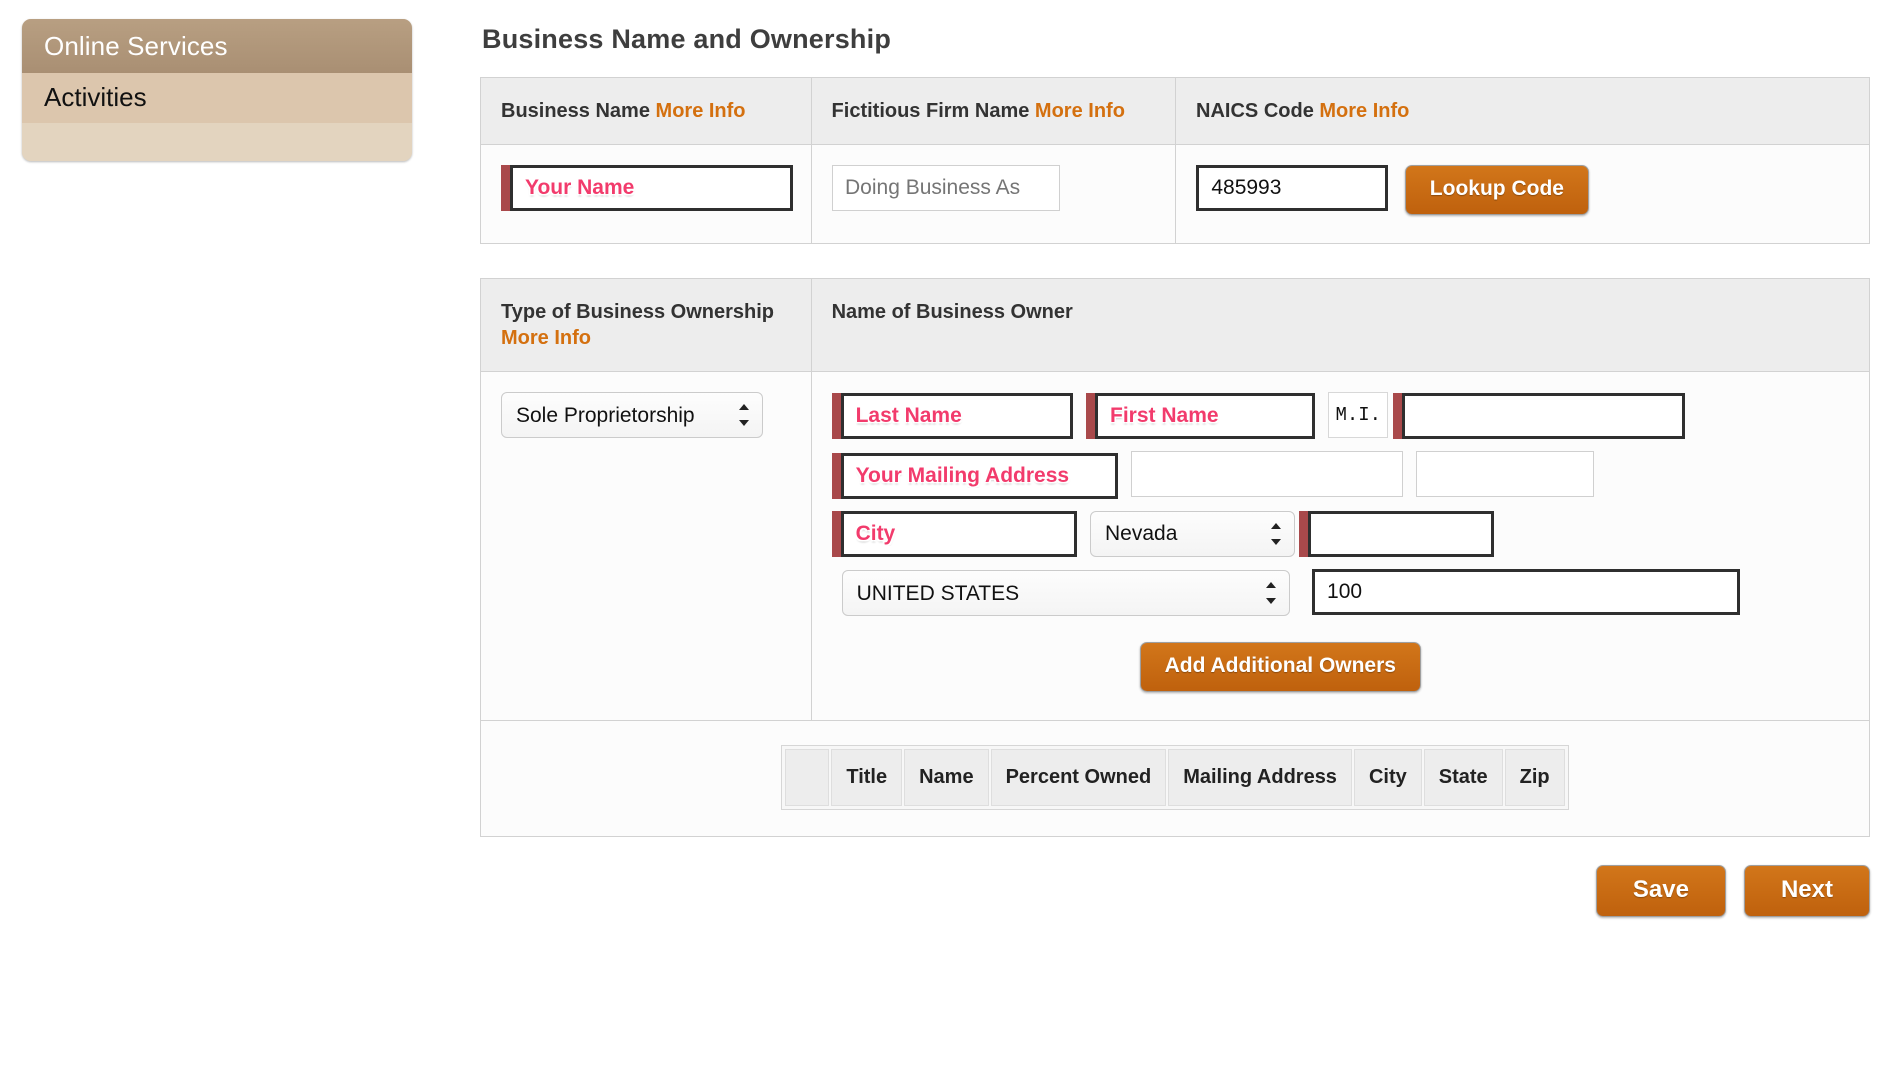  What do you see at coordinates (956, 415) in the screenshot?
I see `last-name-input` at bounding box center [956, 415].